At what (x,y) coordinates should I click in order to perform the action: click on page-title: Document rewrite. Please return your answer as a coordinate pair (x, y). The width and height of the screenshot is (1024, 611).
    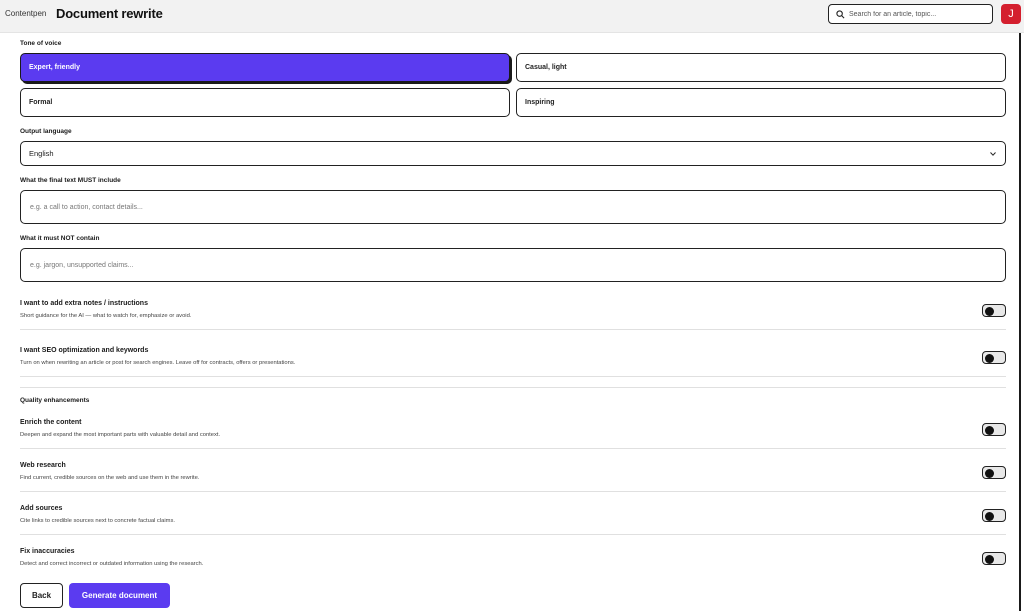
    Looking at the image, I should click on (109, 13).